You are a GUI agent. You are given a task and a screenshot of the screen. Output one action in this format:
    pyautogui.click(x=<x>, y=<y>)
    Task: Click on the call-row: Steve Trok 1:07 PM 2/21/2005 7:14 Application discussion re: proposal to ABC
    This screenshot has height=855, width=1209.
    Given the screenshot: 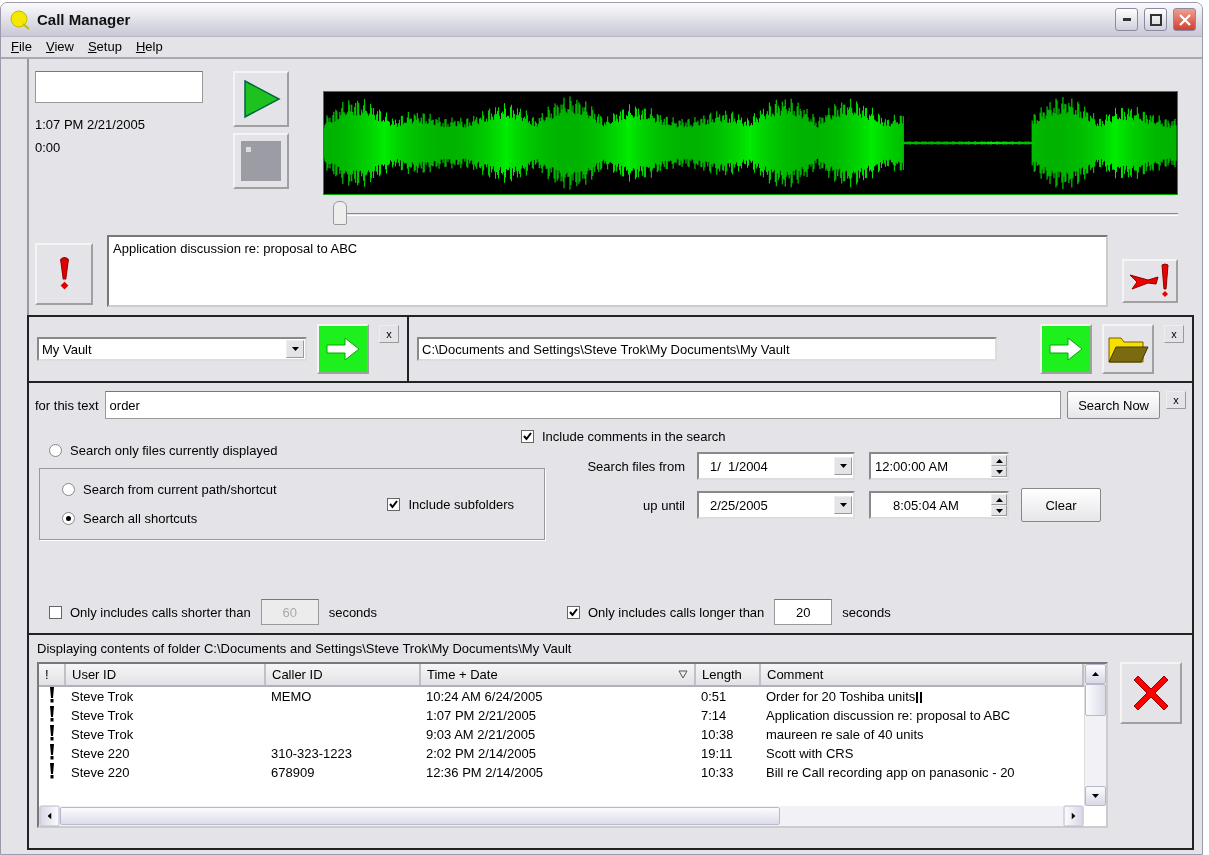 What is the action you would take?
    pyautogui.click(x=561, y=715)
    